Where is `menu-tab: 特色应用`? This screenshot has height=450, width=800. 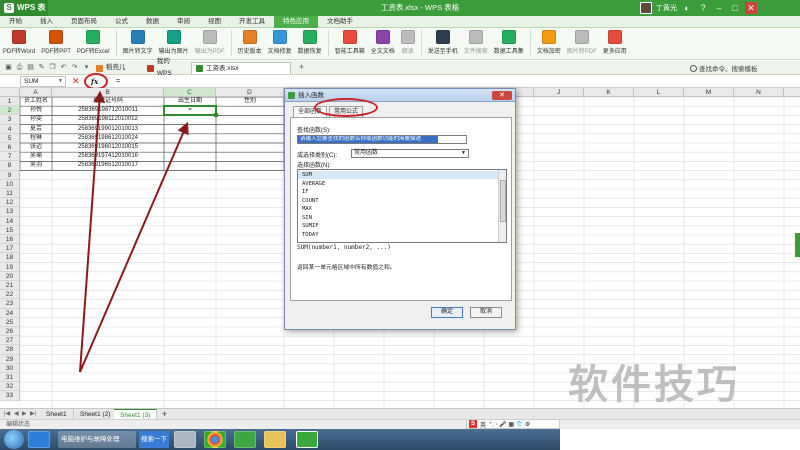 menu-tab: 特色应用 is located at coordinates (296, 22).